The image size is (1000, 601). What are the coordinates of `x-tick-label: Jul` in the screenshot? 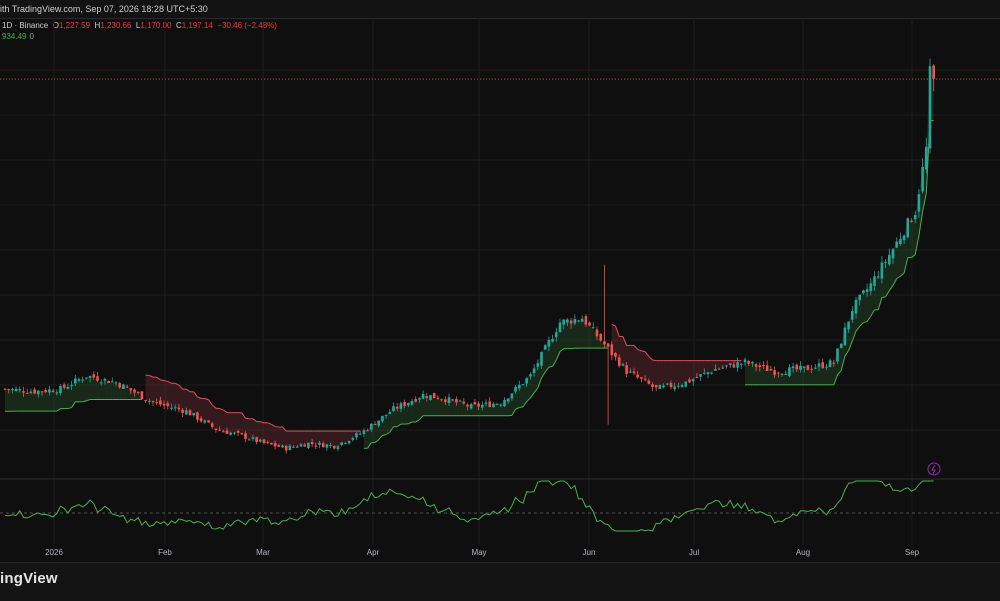 It's located at (694, 552).